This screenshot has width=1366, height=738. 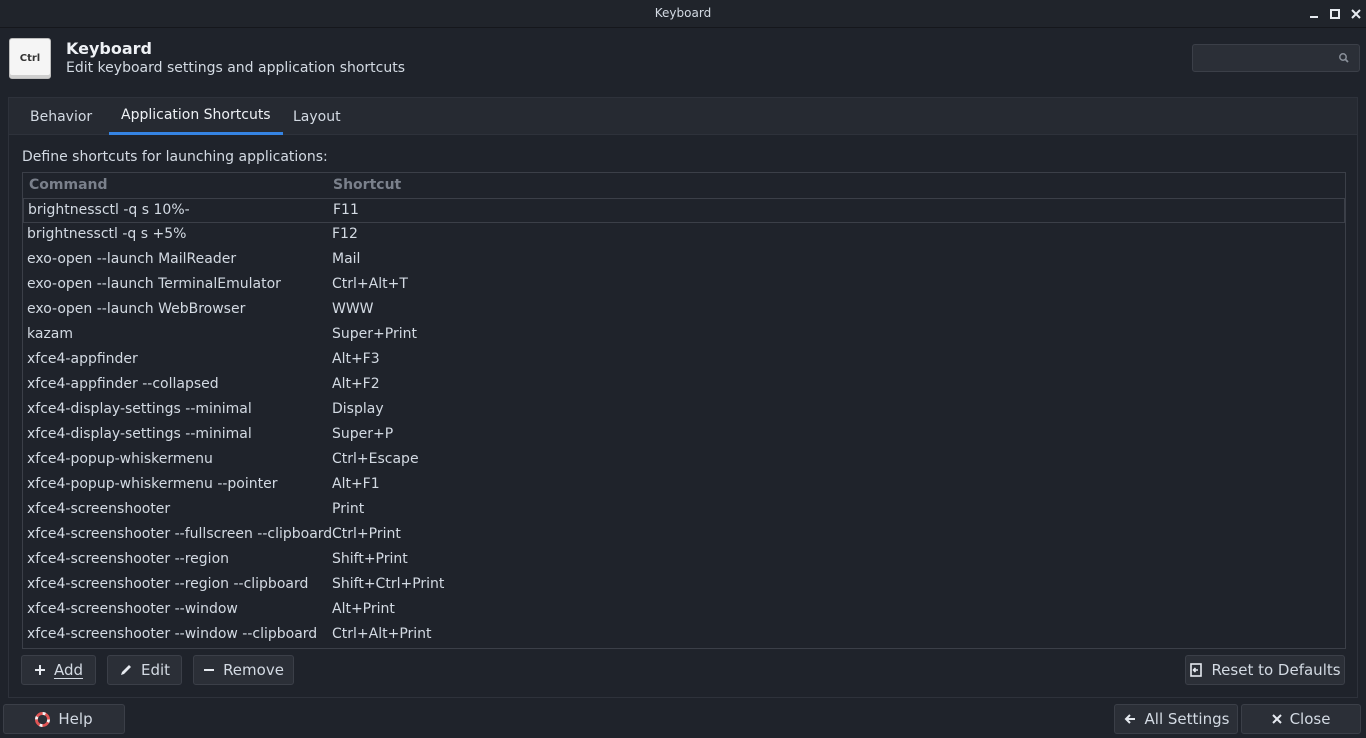 I want to click on table-row: exo-open --launch WebBrowser WWW, so click(x=684, y=310).